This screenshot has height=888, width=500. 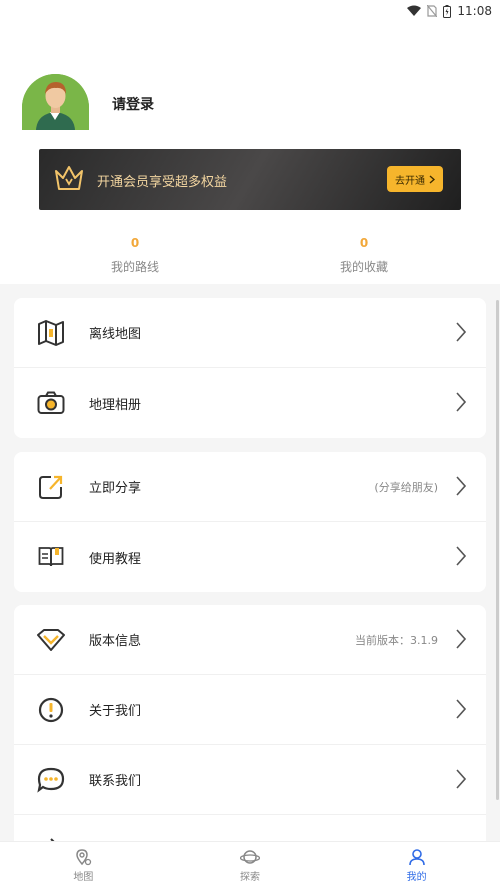 What do you see at coordinates (447, 11) in the screenshot?
I see `battery-icon` at bounding box center [447, 11].